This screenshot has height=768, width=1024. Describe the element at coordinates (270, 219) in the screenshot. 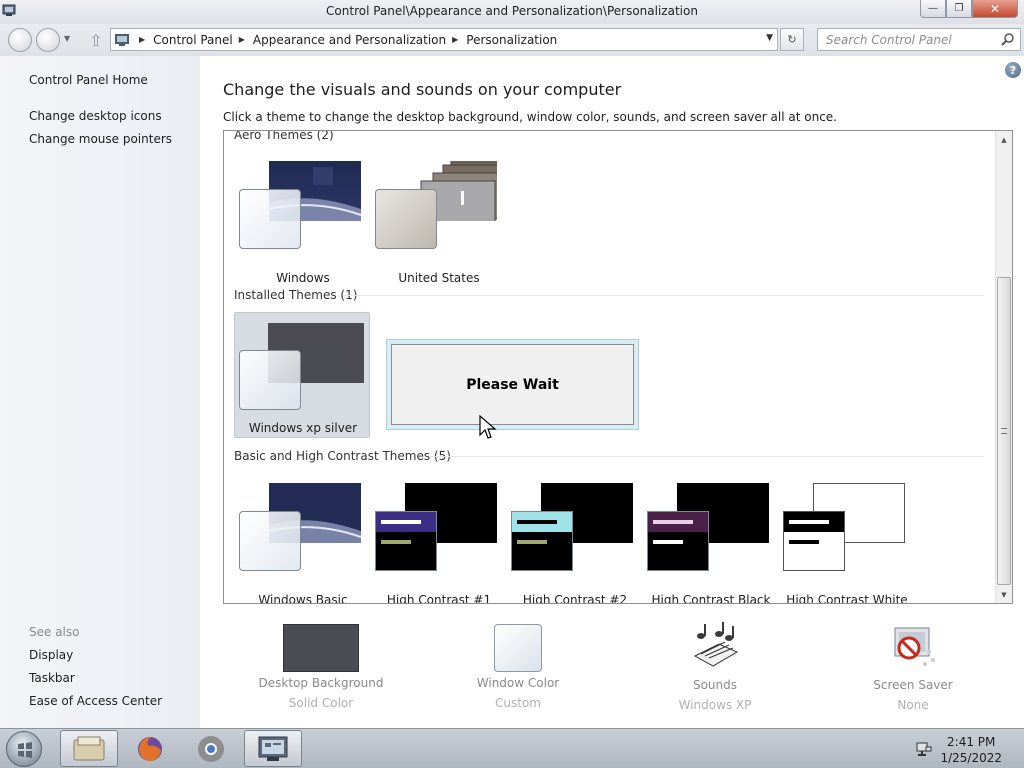

I see `windows-color-swatch` at that location.